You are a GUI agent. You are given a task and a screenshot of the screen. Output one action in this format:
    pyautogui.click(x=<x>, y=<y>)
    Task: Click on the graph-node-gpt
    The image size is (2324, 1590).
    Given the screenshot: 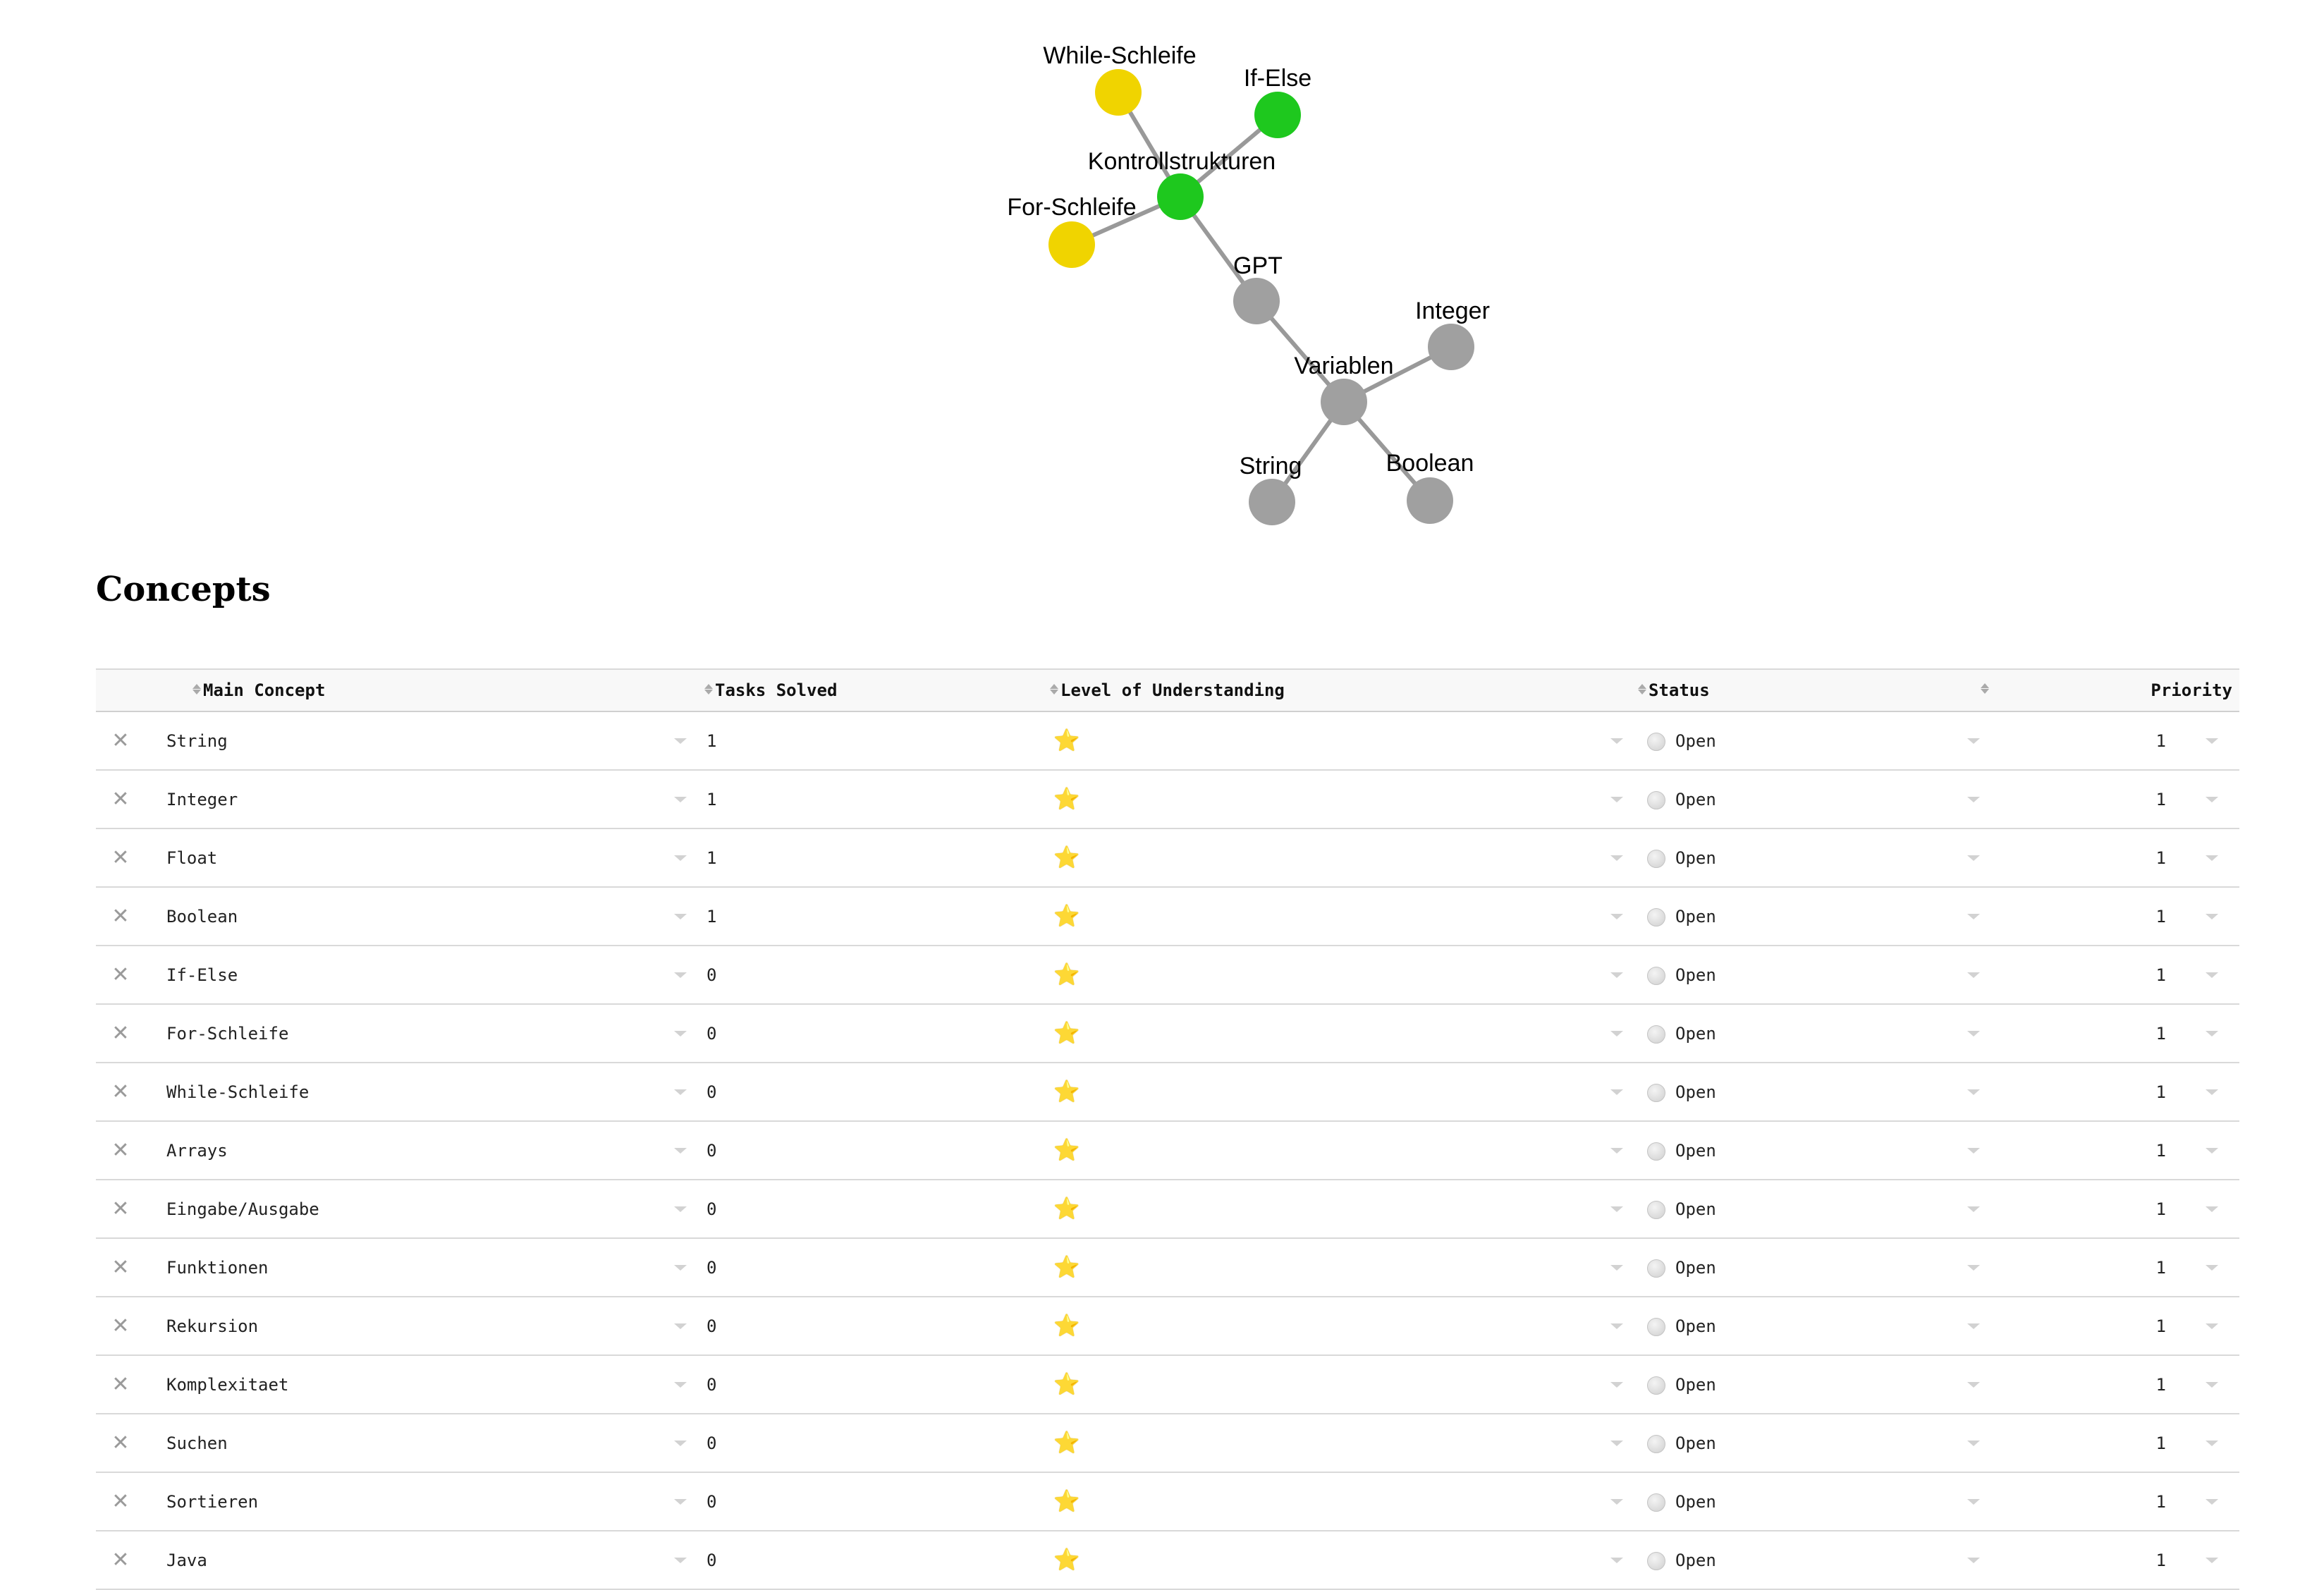 What is the action you would take?
    pyautogui.click(x=1256, y=301)
    